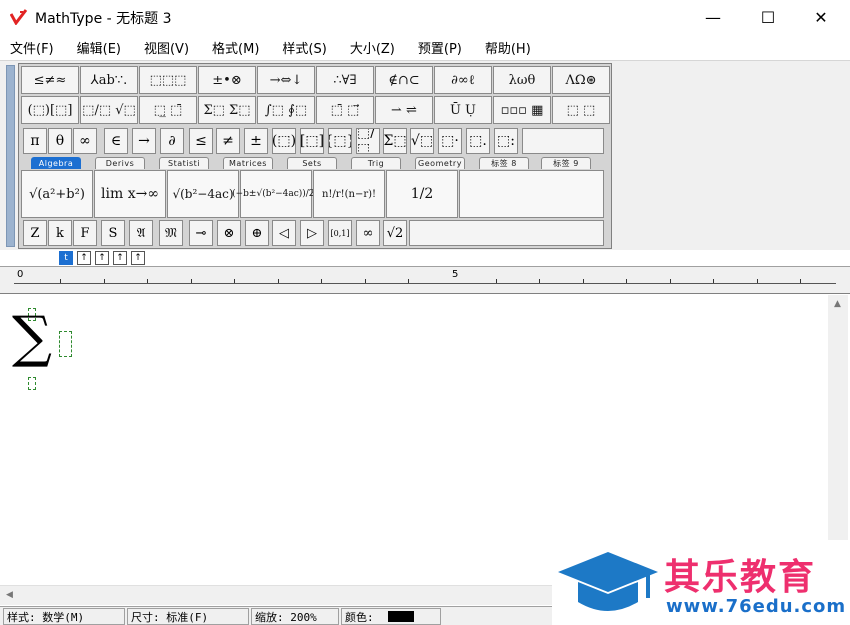 This screenshot has width=850, height=625. I want to click on sigma-symbol: ∑, so click(32, 337).